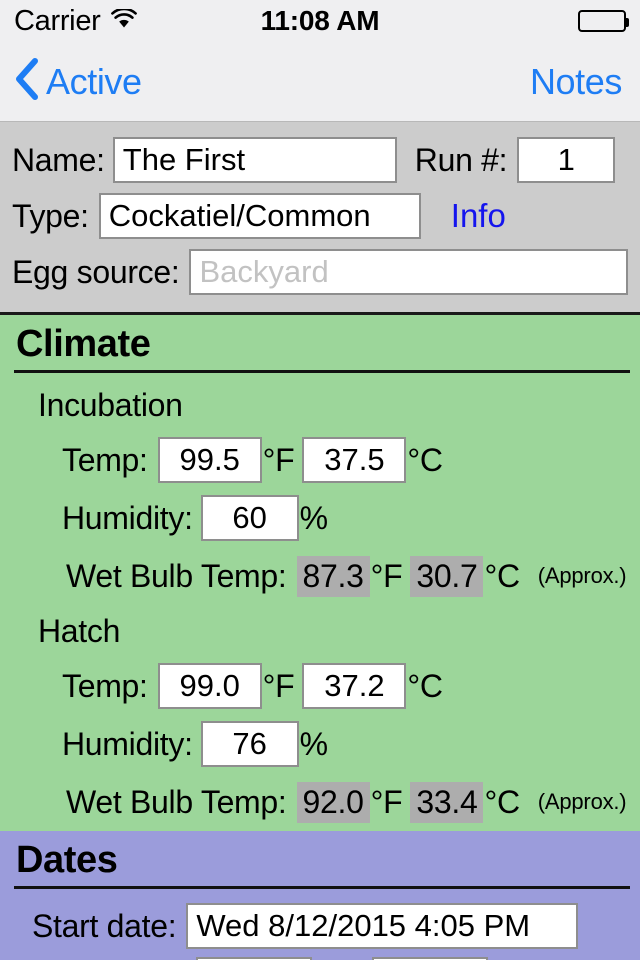  I want to click on incubation-temp-label: Temp:, so click(105, 459).